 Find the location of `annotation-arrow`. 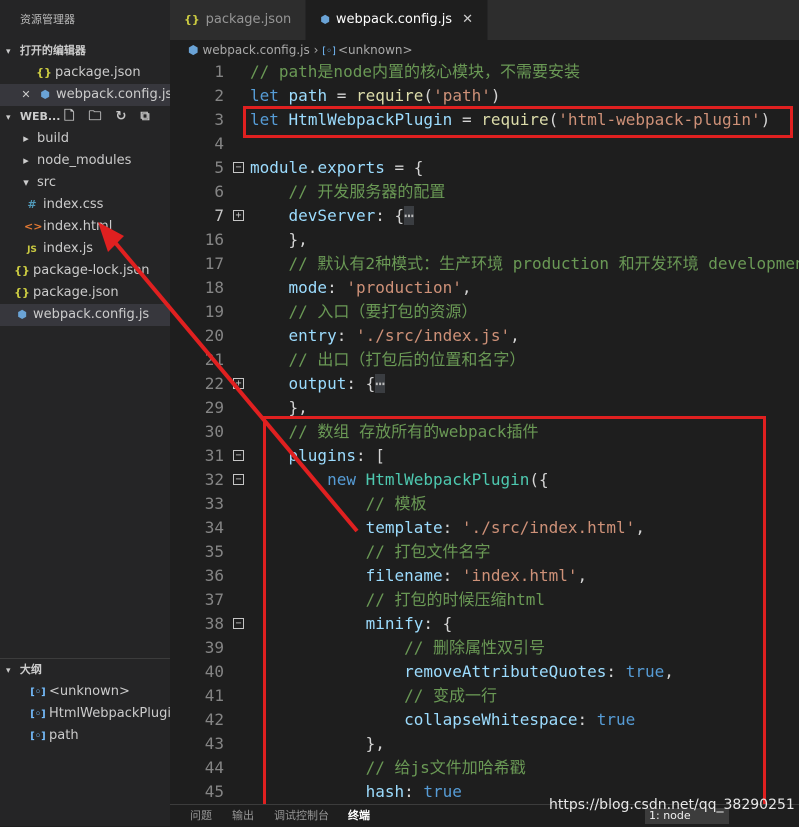

annotation-arrow is located at coordinates (228, 377).